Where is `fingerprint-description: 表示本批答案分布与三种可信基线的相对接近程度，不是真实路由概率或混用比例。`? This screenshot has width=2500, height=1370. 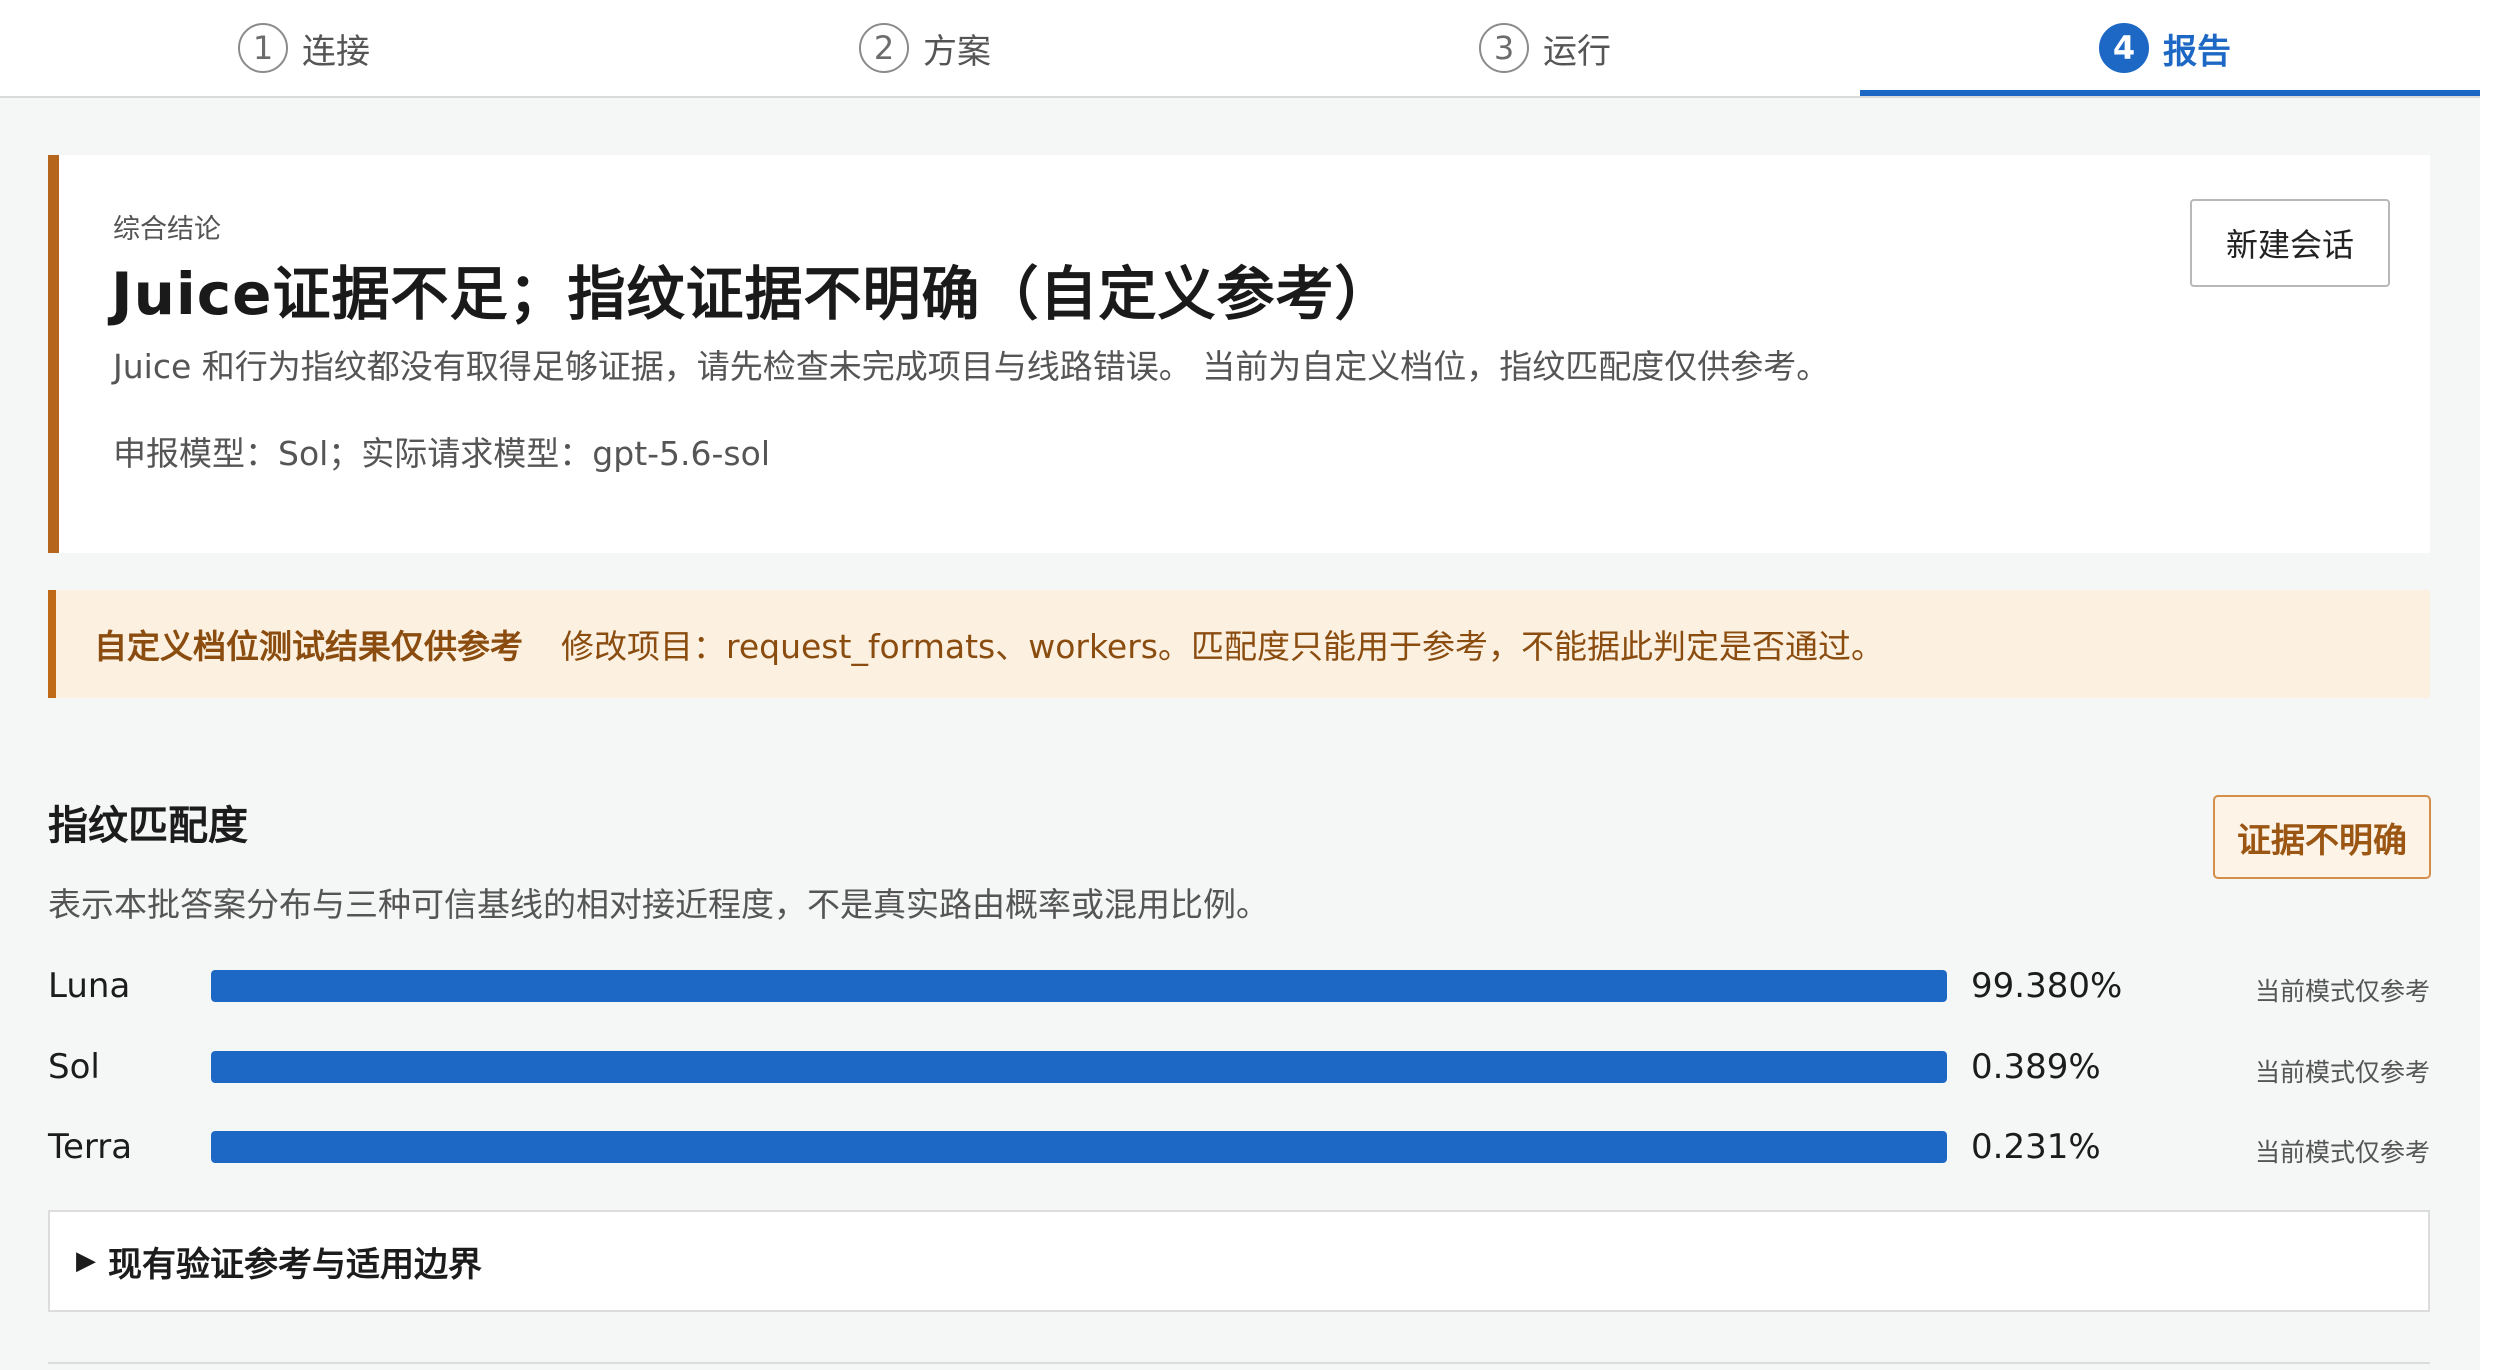
fingerprint-description: 表示本批答案分布与三种可信基线的相对接近程度，不是真实路由概率或混用比例。 is located at coordinates (658, 904).